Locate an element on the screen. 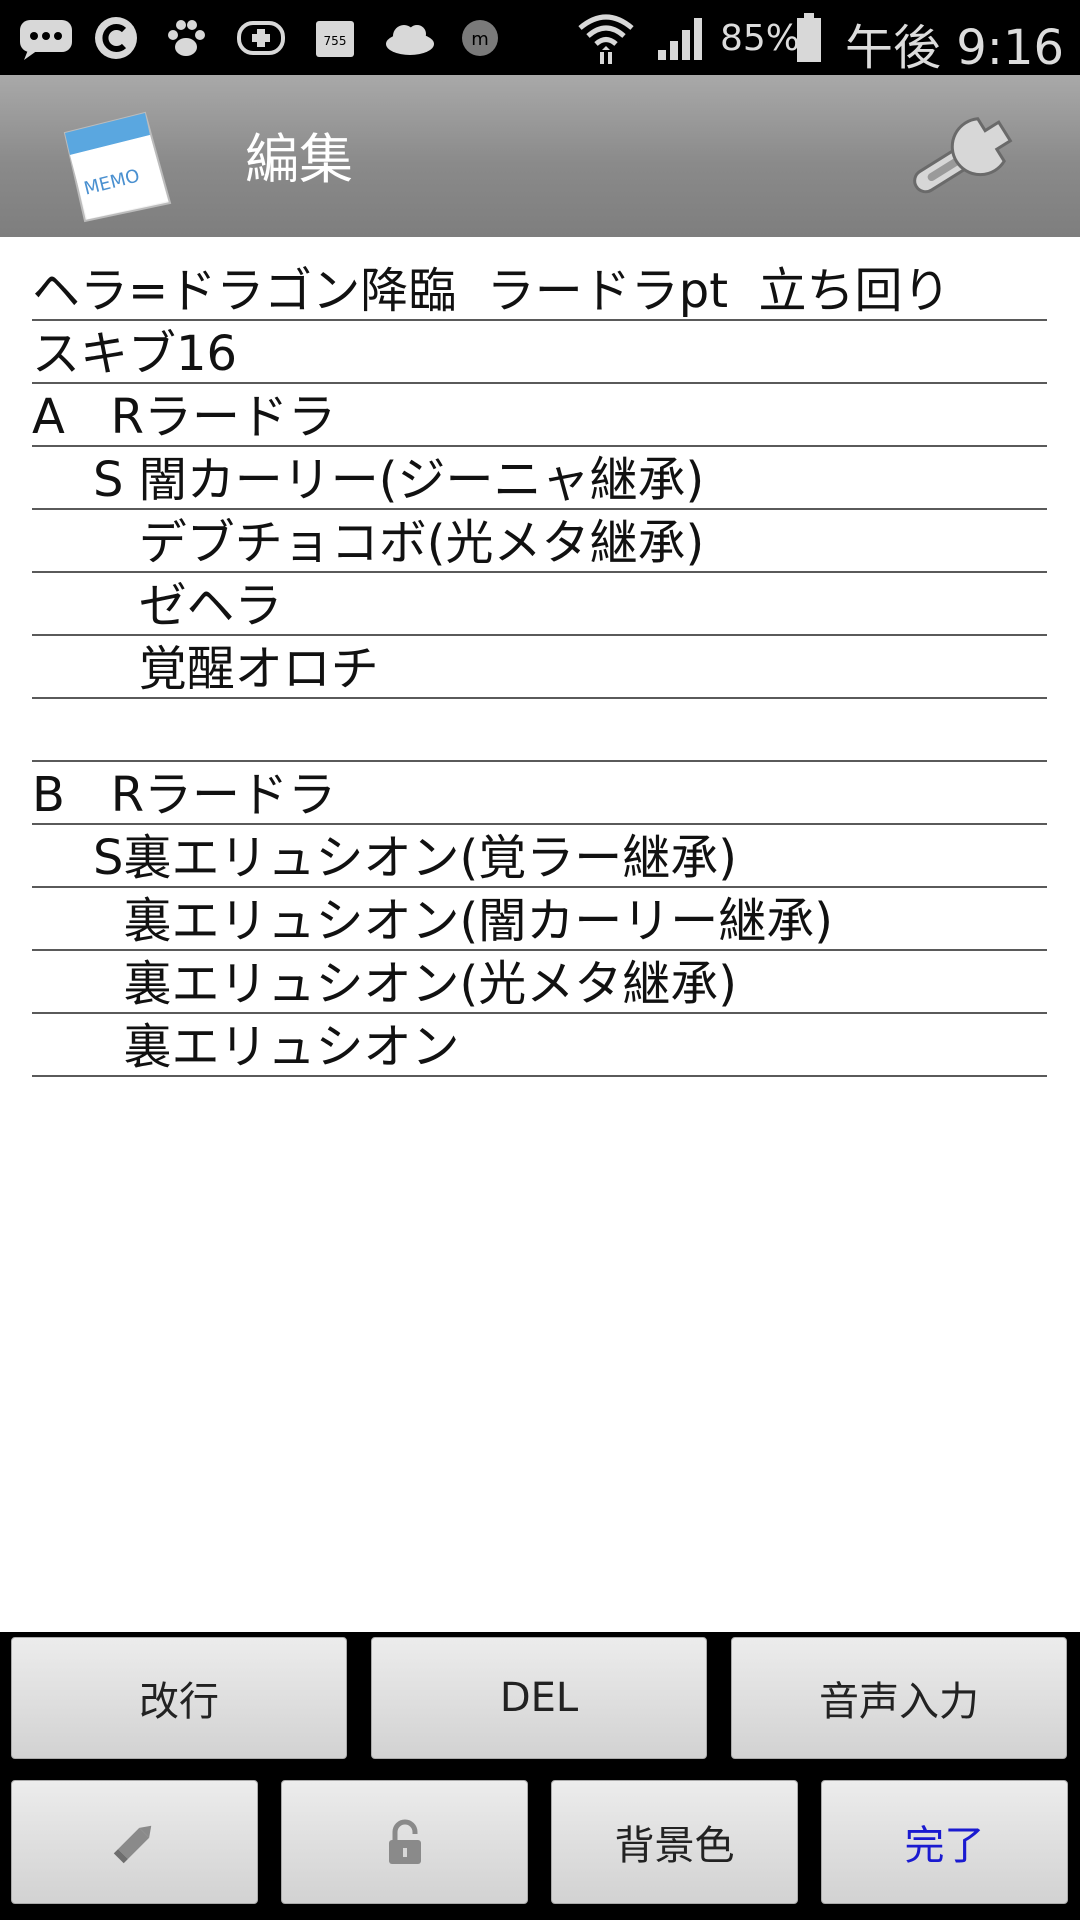 The width and height of the screenshot is (1080, 1920). app-icon: 755 is located at coordinates (335, 38).